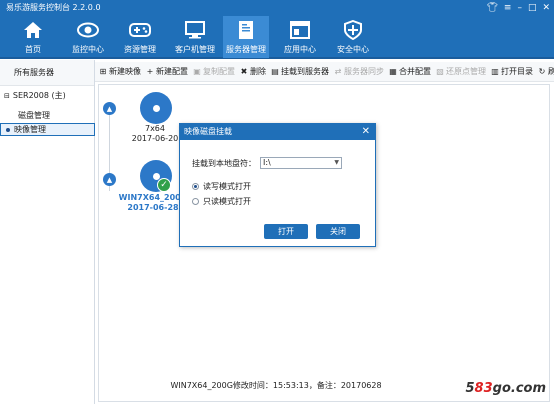 This screenshot has height=404, width=554. What do you see at coordinates (153, 197) in the screenshot?
I see `image-name: WIN7X64_200G` at bounding box center [153, 197].